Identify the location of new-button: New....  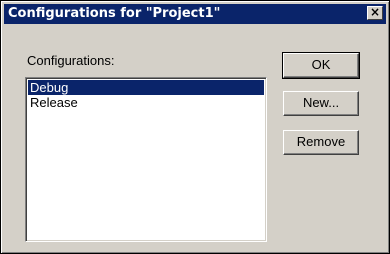
(321, 103).